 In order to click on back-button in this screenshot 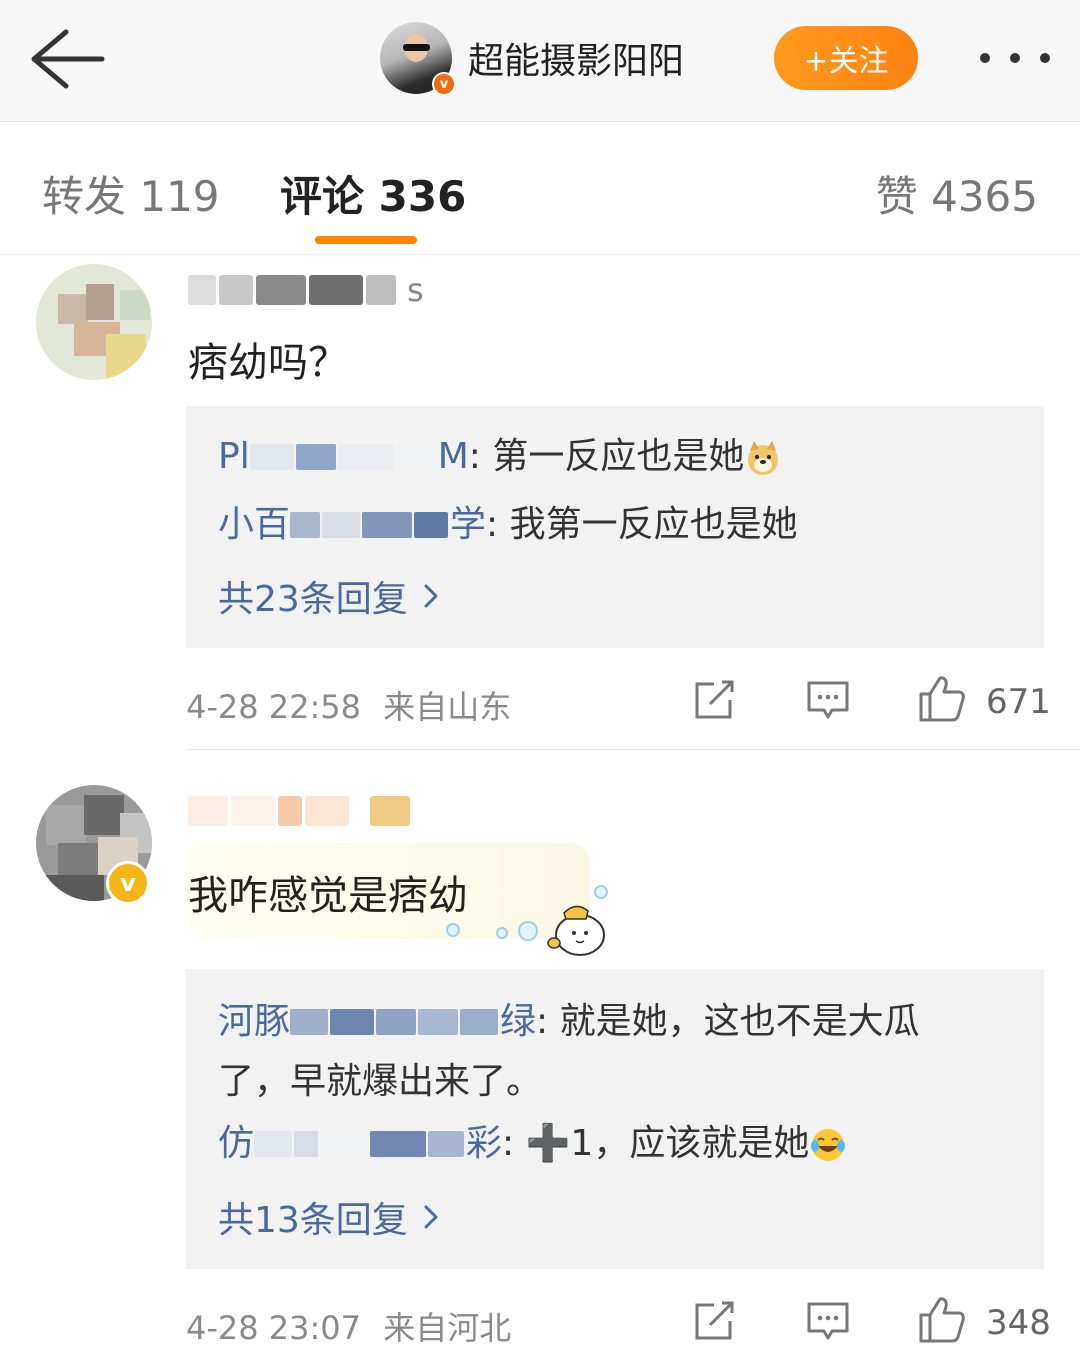, I will do `click(66, 59)`.